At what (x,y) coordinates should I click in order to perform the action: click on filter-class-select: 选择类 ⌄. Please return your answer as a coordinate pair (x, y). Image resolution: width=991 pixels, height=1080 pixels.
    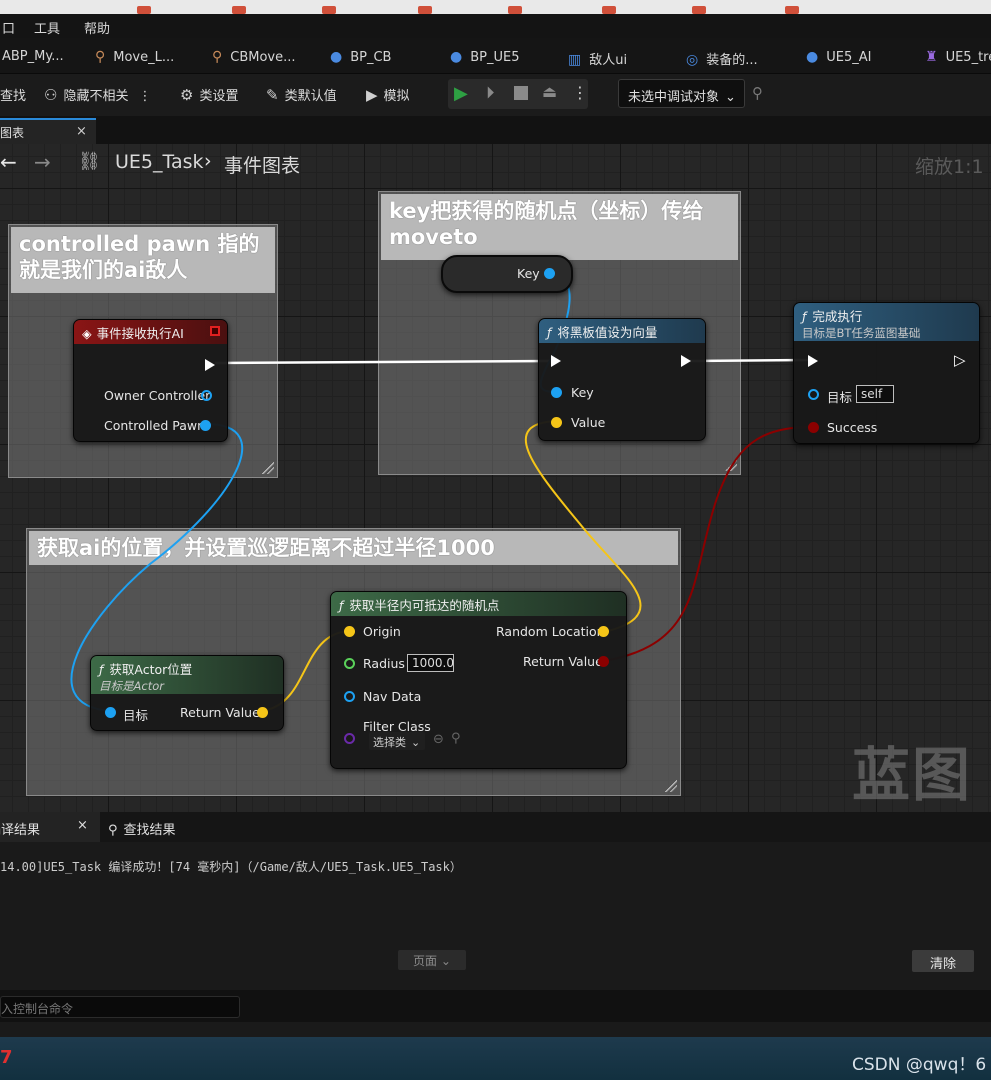
    Looking at the image, I should click on (397, 741).